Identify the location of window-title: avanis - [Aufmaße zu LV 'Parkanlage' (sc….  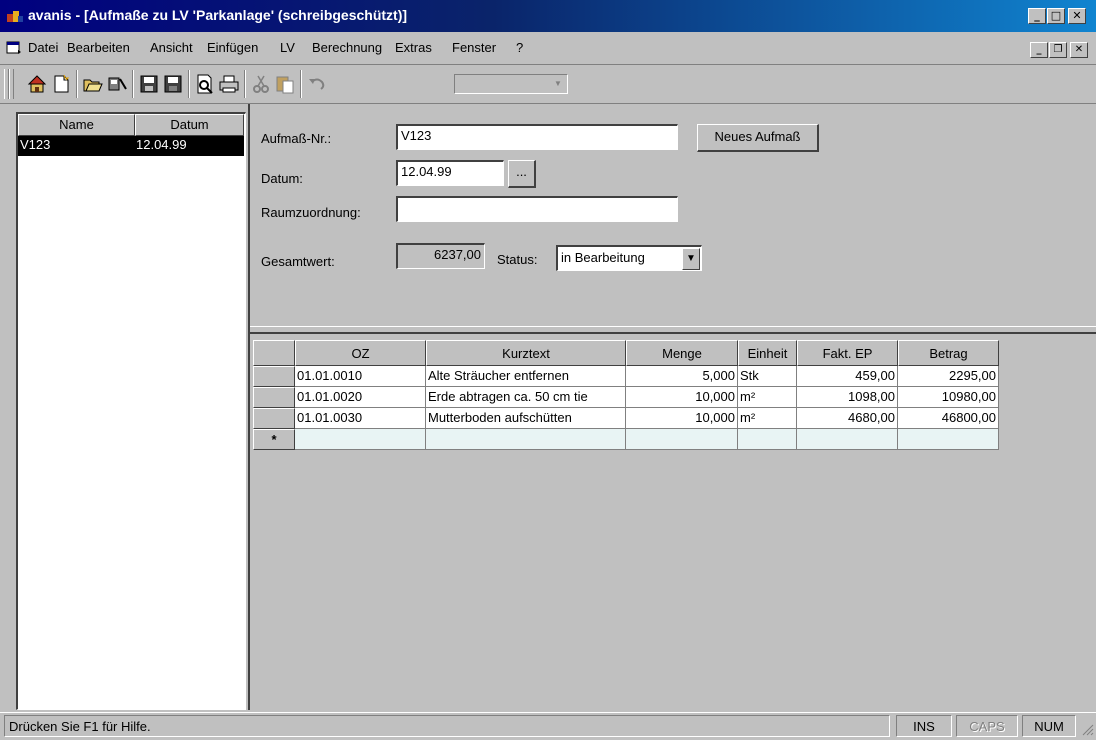
(218, 15).